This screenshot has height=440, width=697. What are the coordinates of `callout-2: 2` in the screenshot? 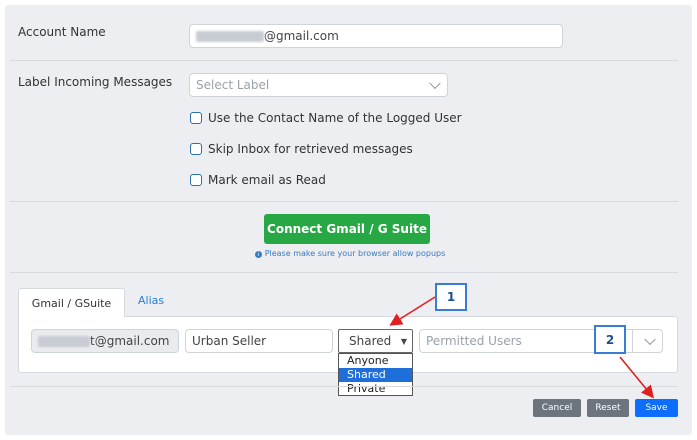 It's located at (610, 339).